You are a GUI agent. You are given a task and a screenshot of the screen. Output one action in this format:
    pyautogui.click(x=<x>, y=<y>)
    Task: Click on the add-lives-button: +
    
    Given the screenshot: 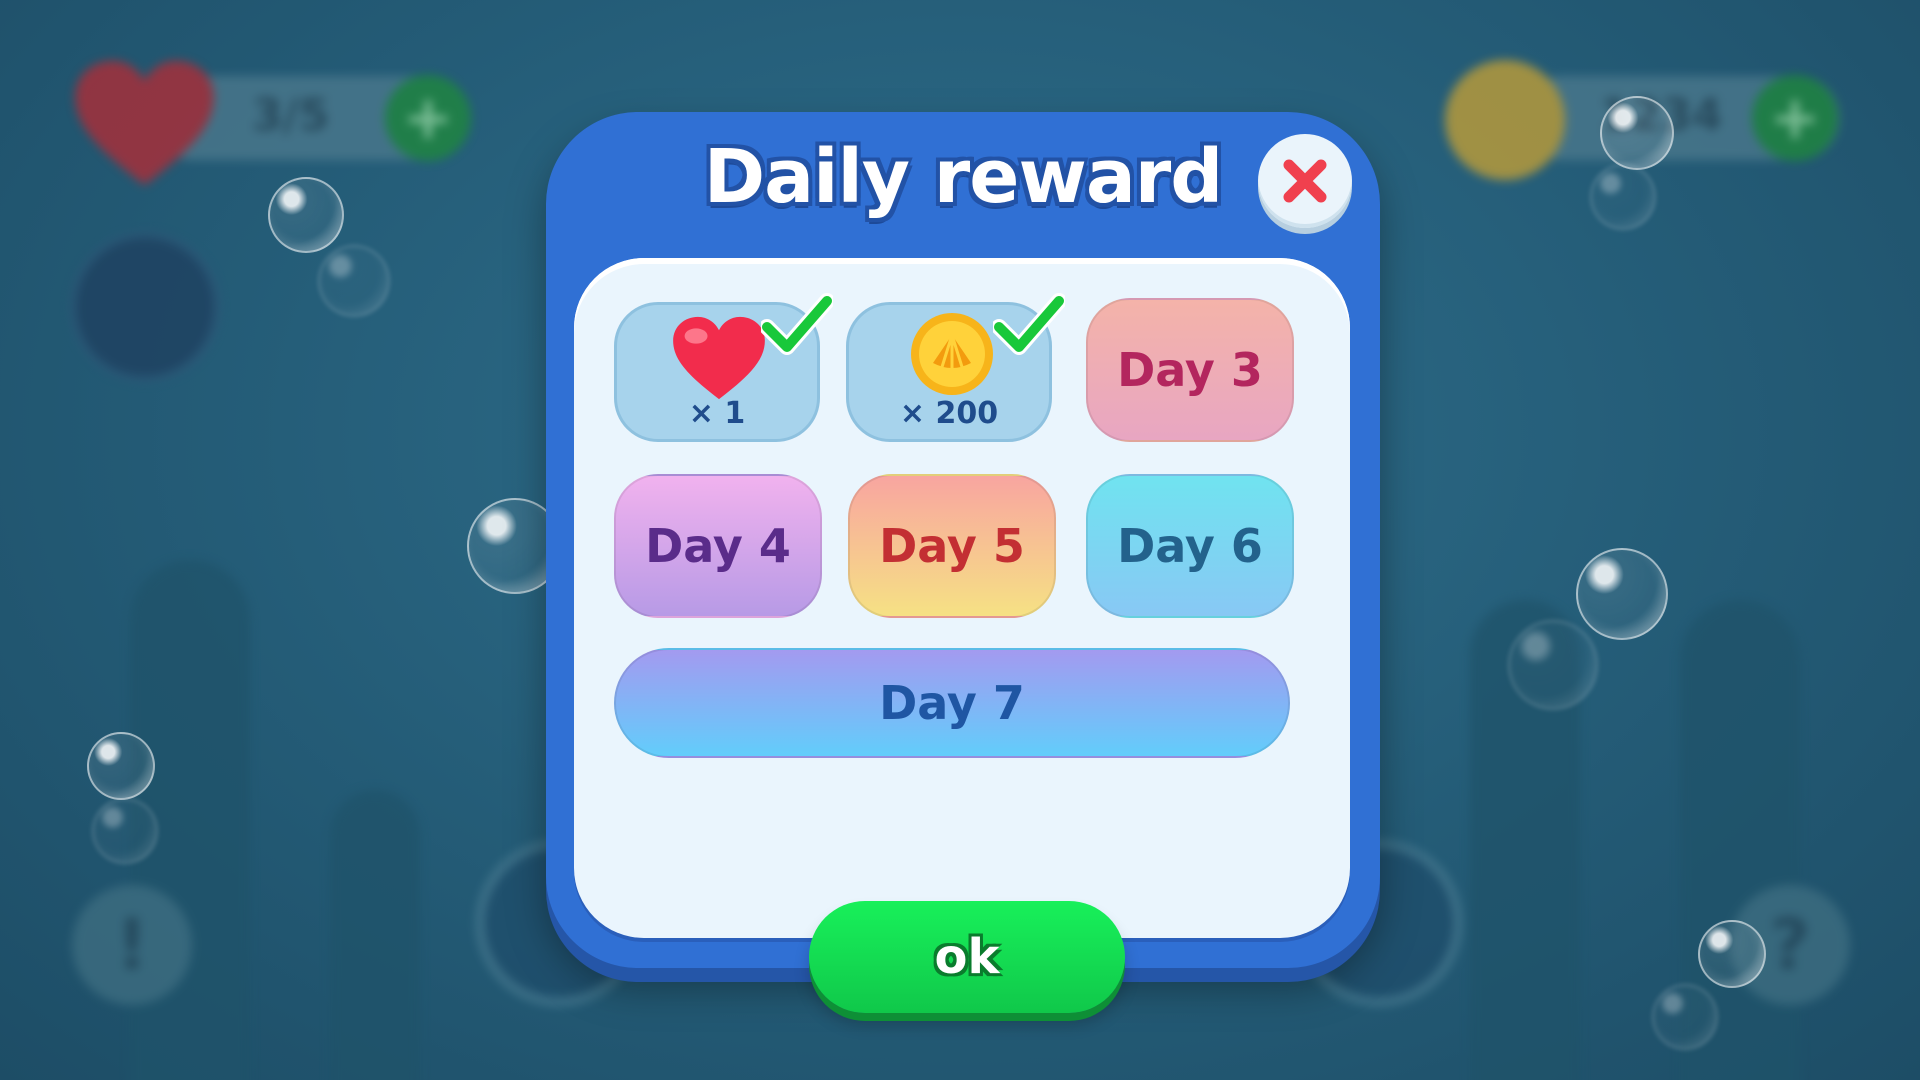 What is the action you would take?
    pyautogui.click(x=428, y=118)
    